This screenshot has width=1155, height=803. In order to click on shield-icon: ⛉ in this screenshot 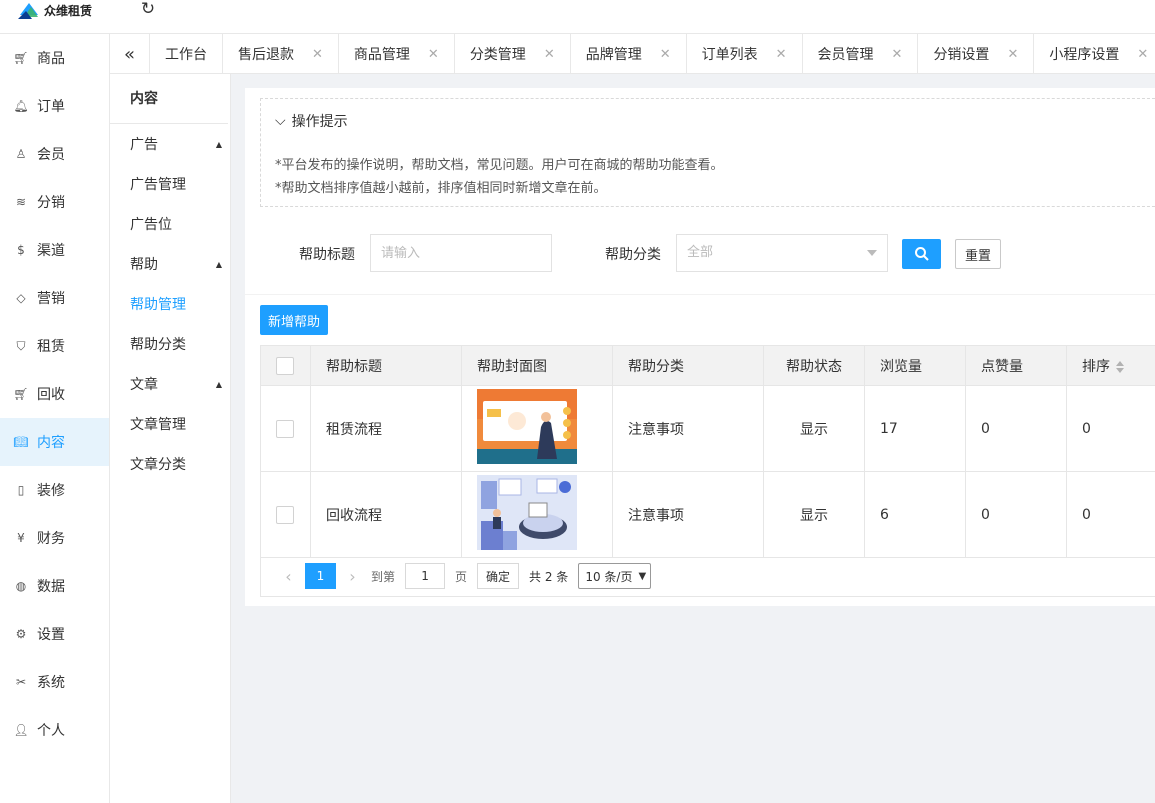, I will do `click(21, 345)`.